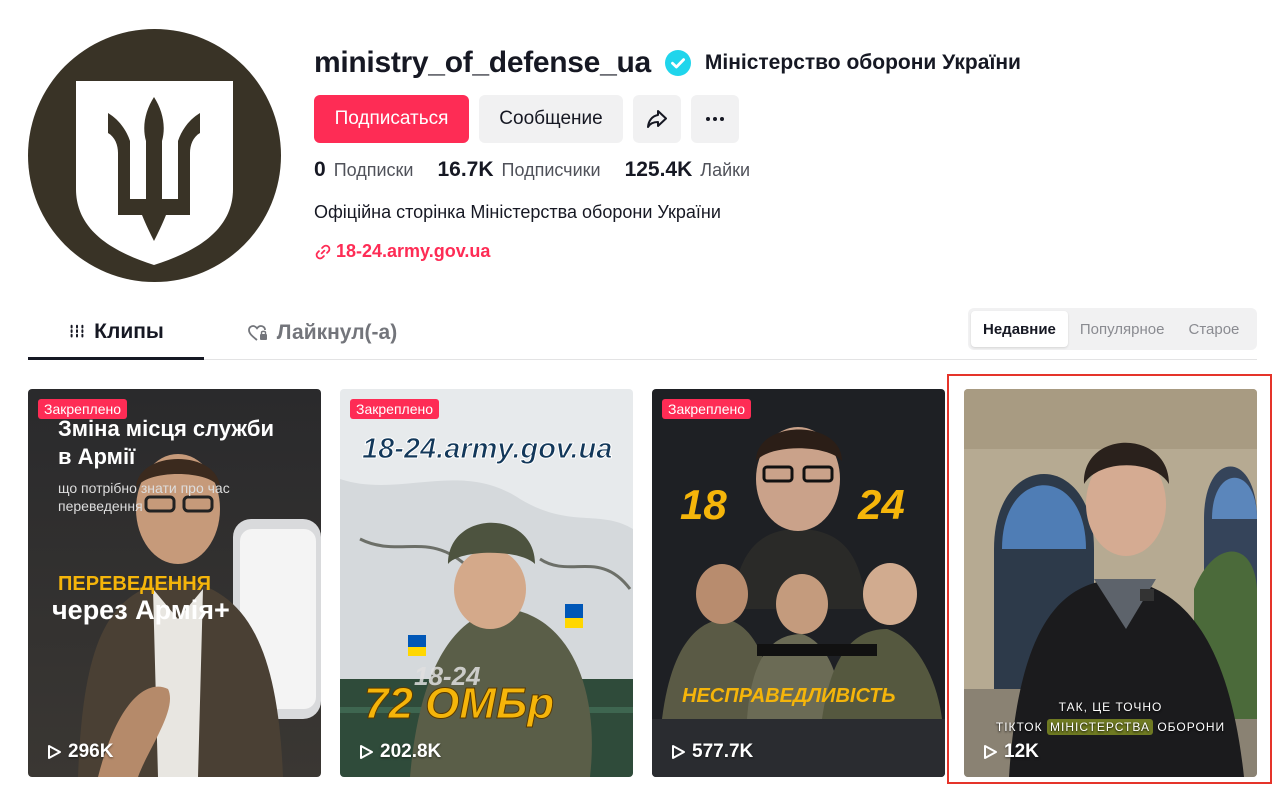 This screenshot has height=790, width=1280. Describe the element at coordinates (100, 506) in the screenshot. I see `video-subtitle-line: переведення` at that location.